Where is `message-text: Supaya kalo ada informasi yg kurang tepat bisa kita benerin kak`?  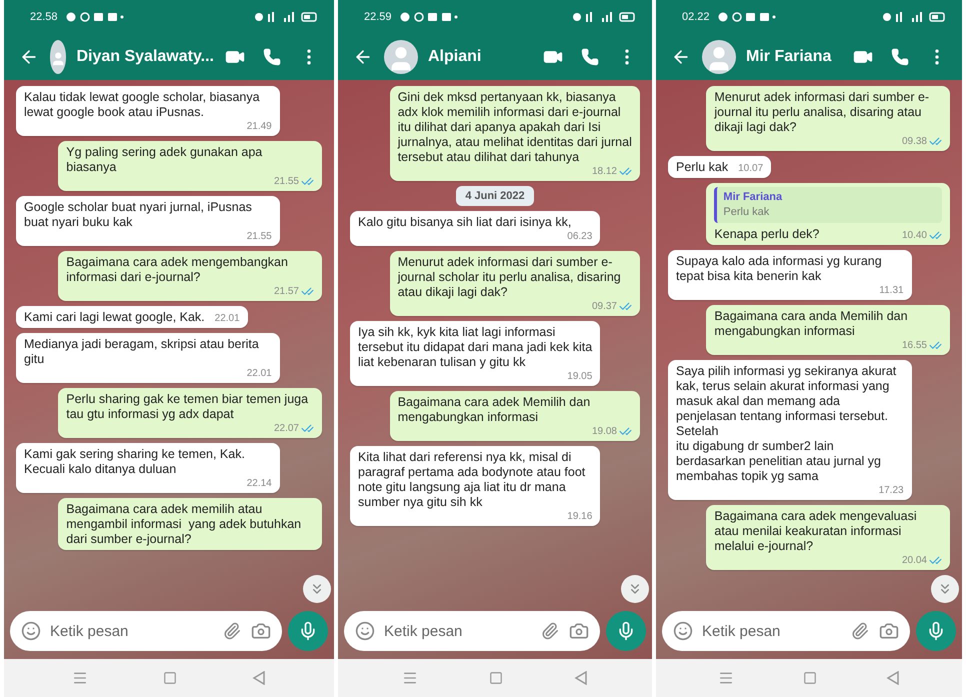 message-text: Supaya kalo ada informasi yg kurang tepat bisa kita benerin kak is located at coordinates (779, 269).